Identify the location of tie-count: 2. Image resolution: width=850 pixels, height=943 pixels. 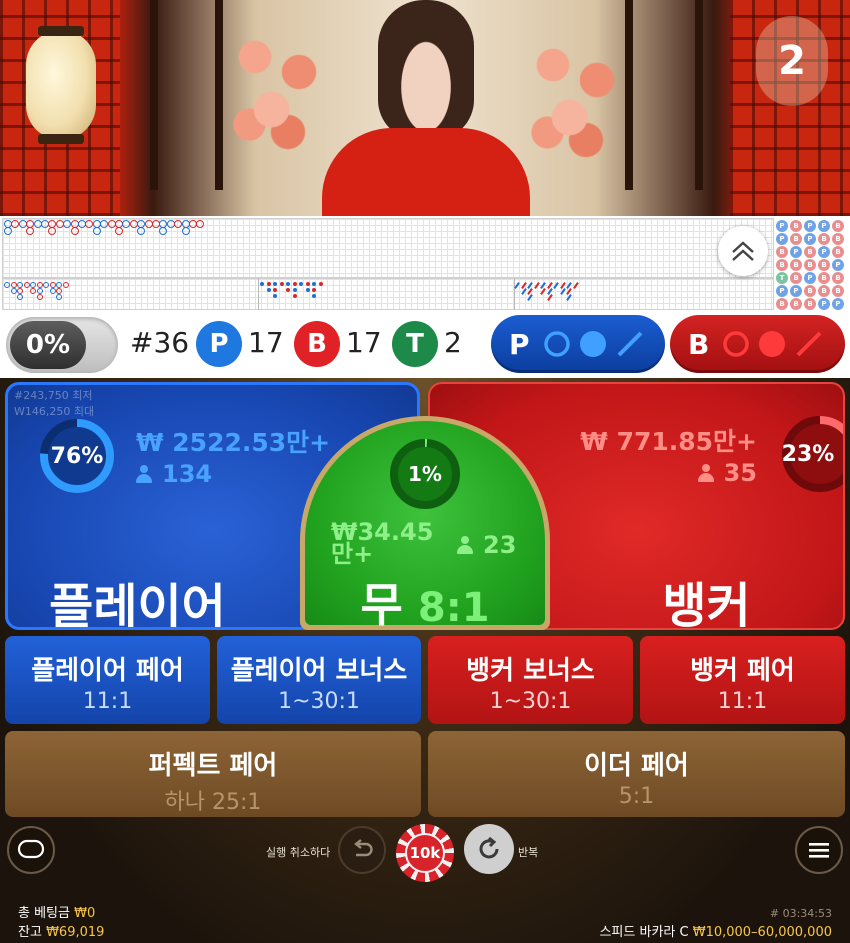
(453, 342).